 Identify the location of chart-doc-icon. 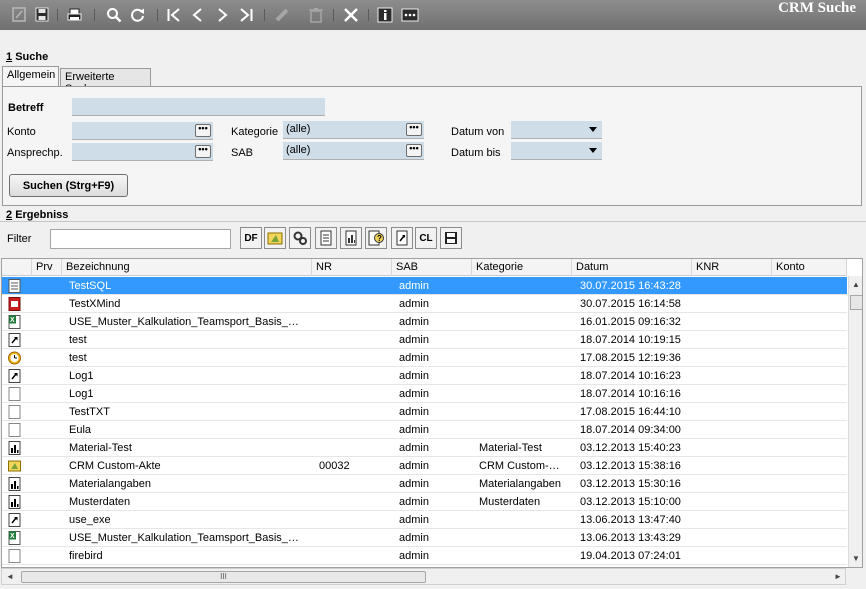
(14, 502).